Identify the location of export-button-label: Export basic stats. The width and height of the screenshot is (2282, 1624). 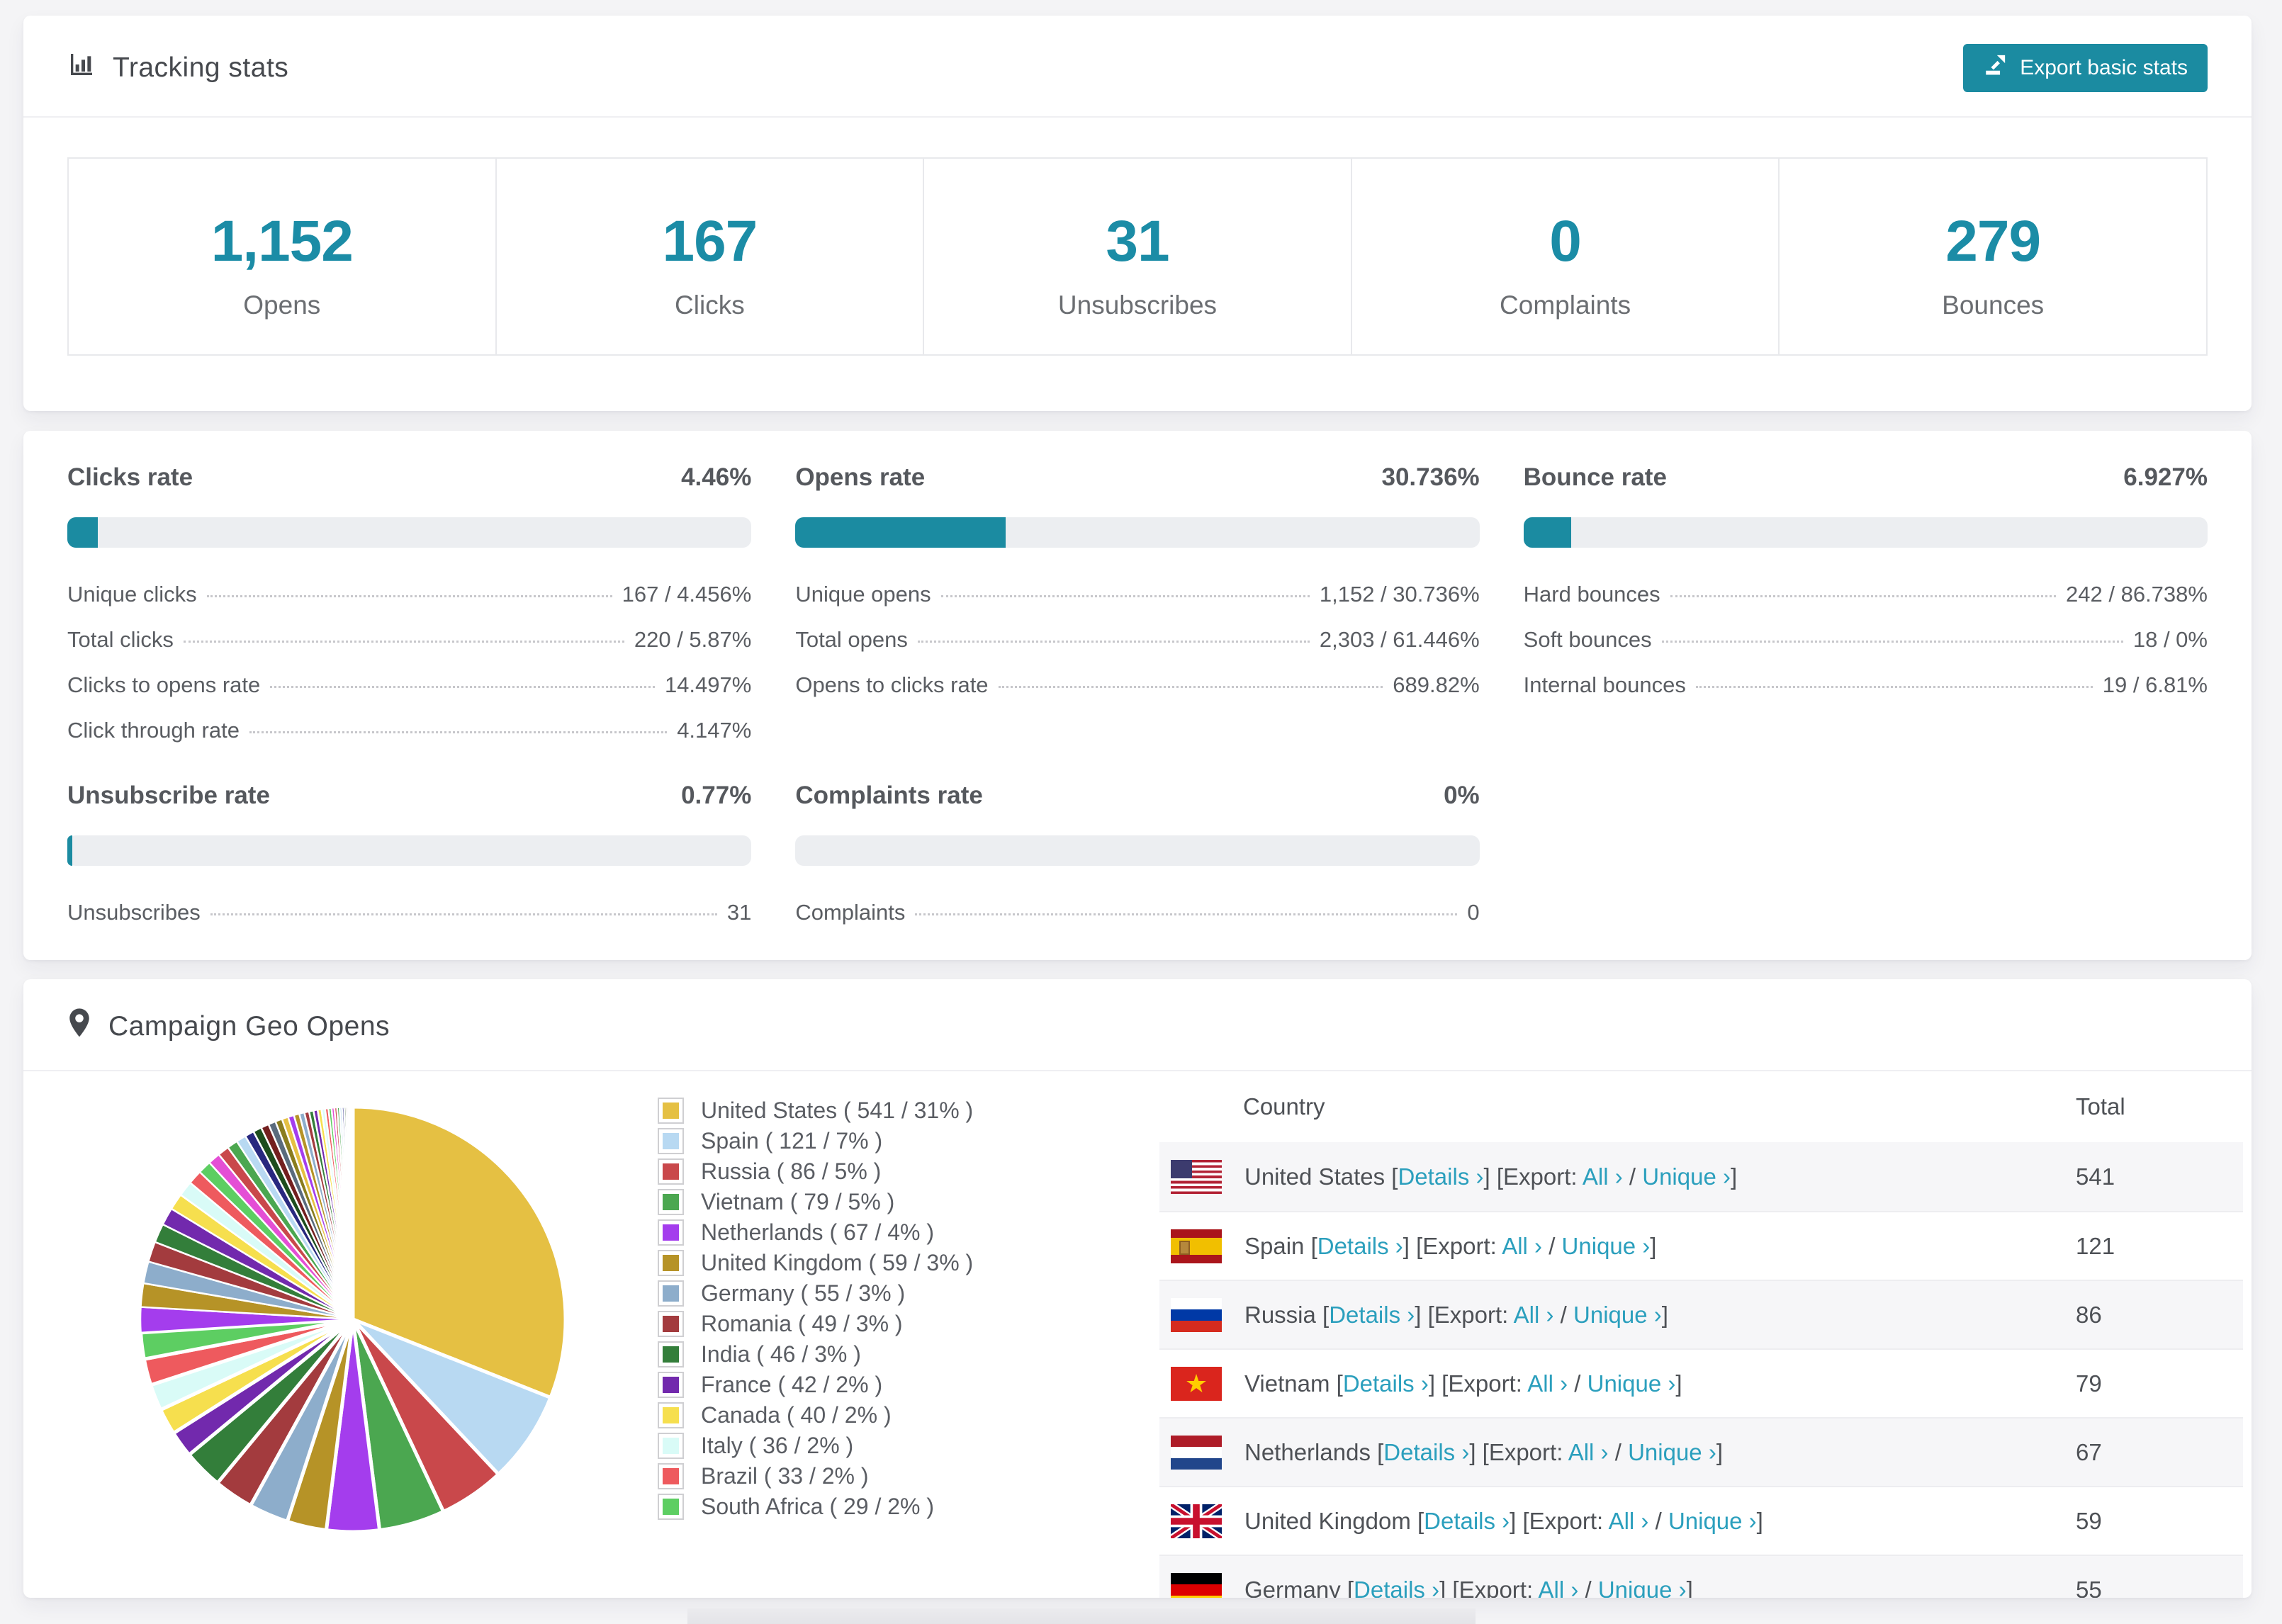
(2104, 67).